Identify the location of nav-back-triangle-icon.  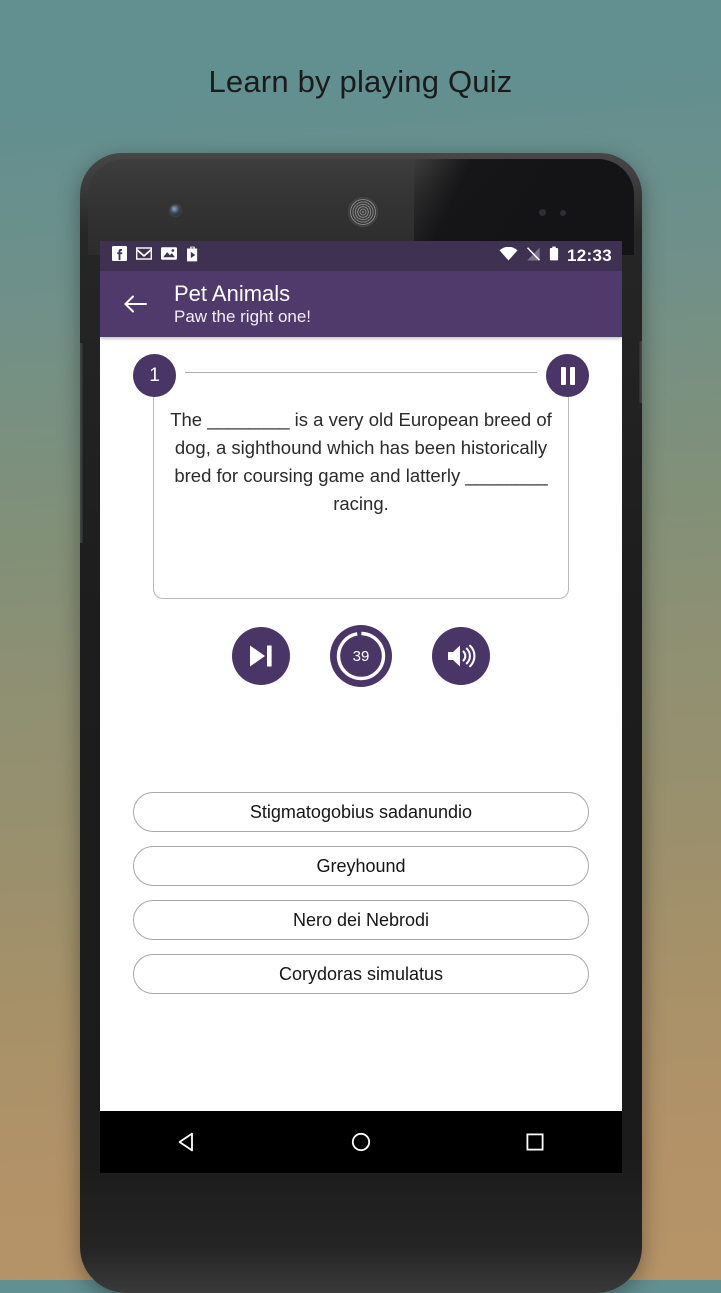
(185, 1142).